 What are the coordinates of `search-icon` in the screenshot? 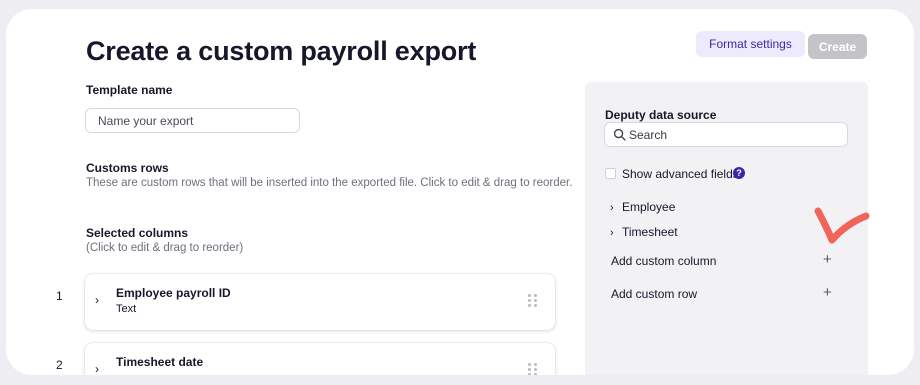 It's located at (619, 134).